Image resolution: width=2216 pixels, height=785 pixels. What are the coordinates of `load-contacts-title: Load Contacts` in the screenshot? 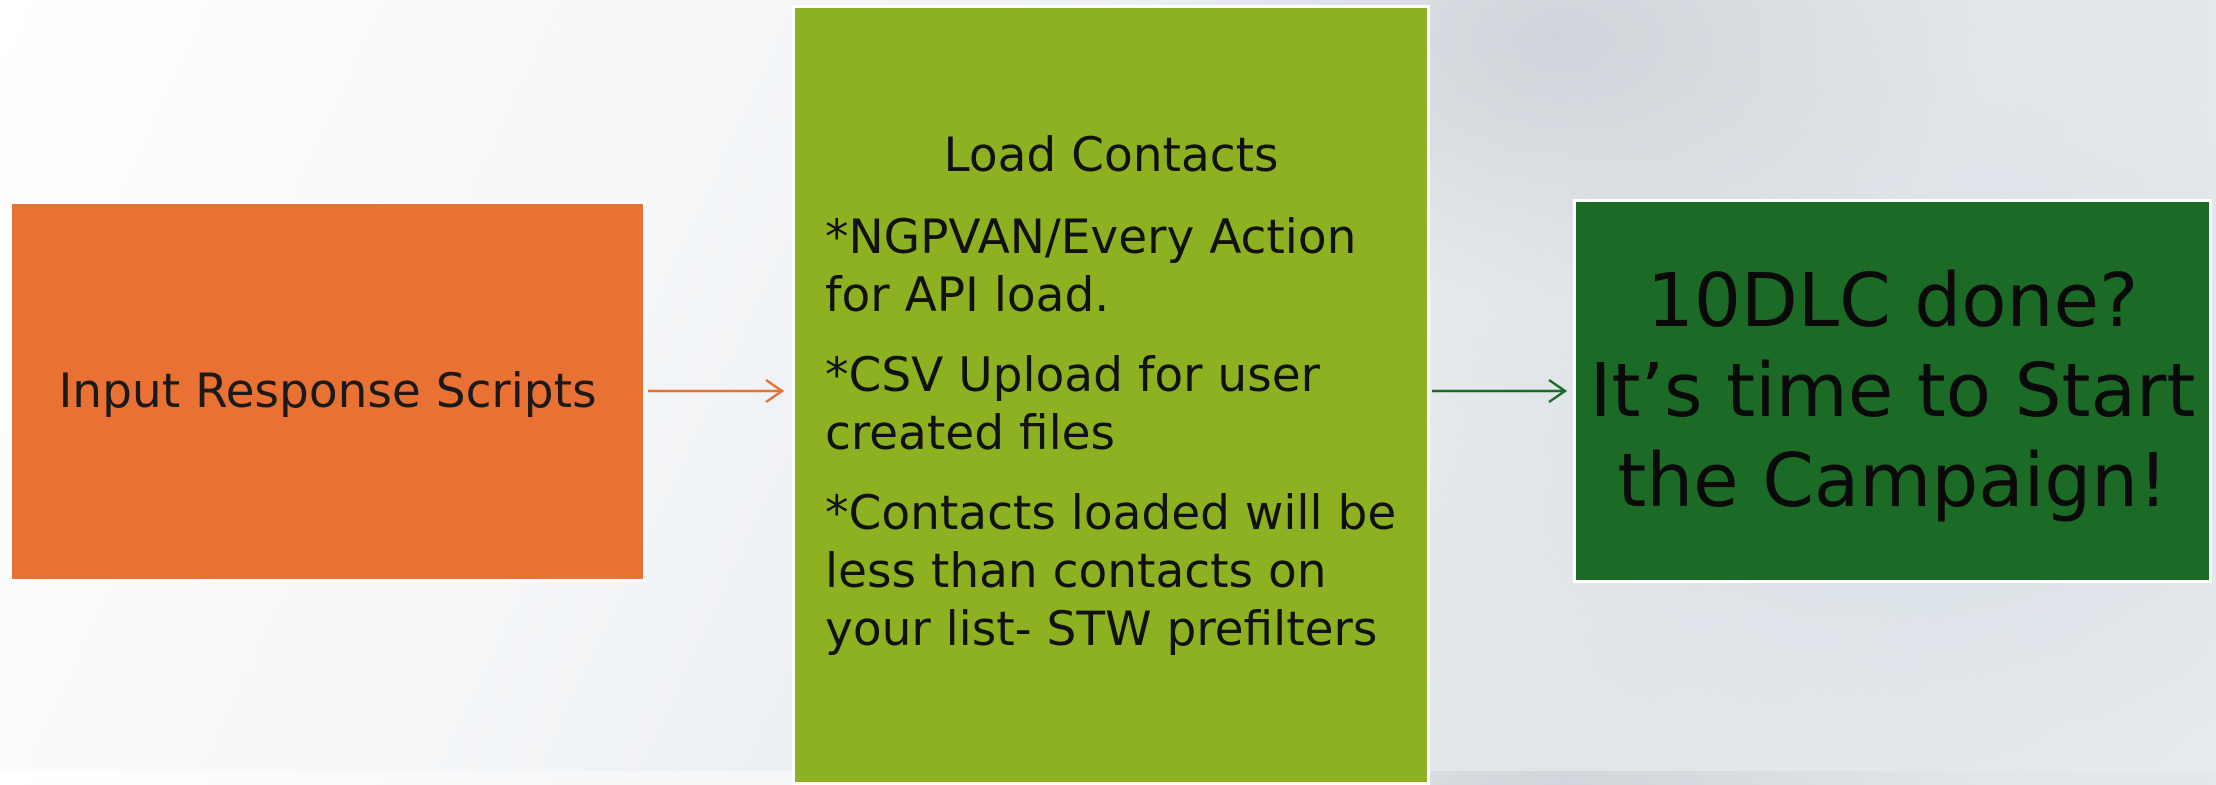 It's located at (1111, 155).